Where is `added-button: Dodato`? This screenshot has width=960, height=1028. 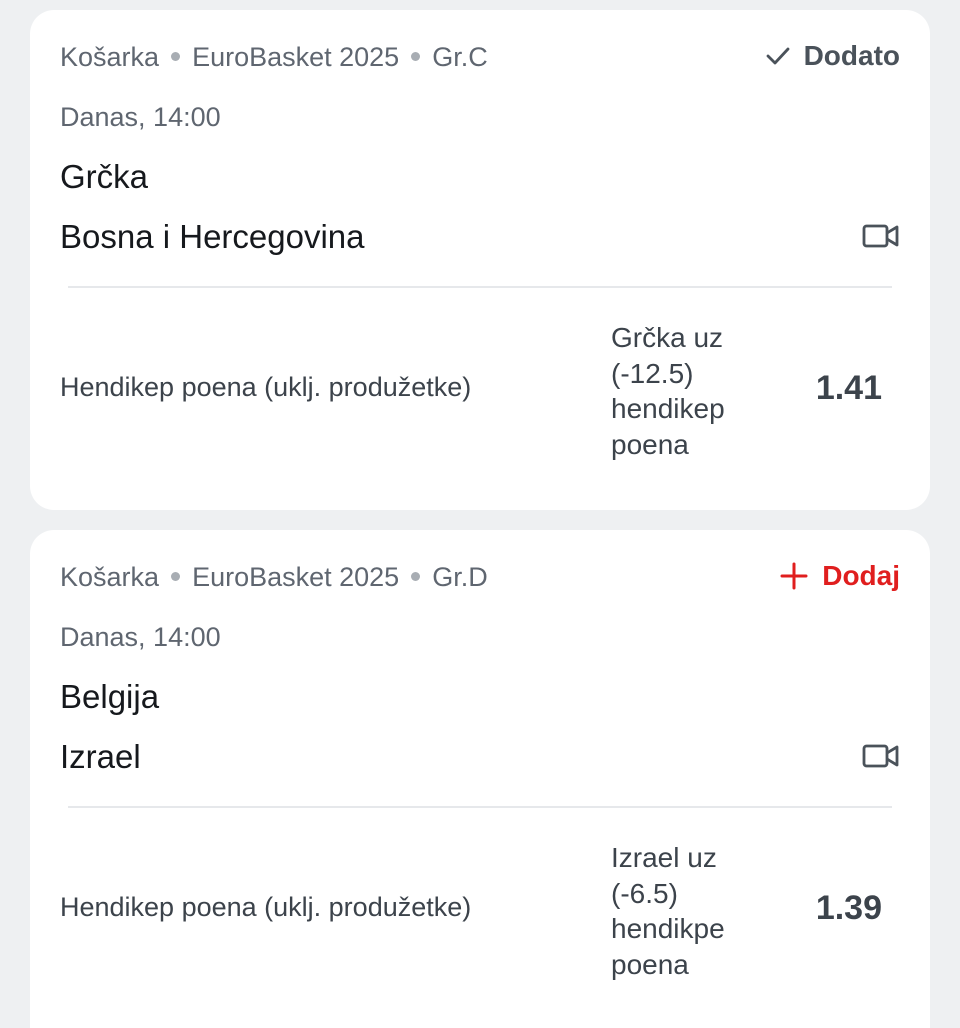
added-button: Dodato is located at coordinates (833, 56).